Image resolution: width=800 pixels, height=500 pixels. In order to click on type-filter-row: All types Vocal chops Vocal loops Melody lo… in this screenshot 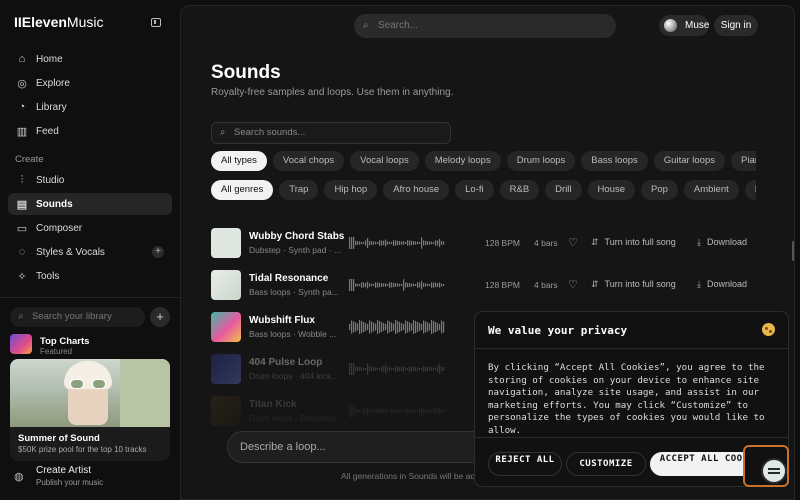, I will do `click(483, 161)`.